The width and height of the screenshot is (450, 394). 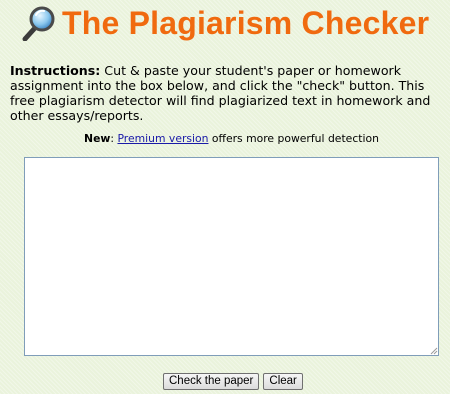 I want to click on clear-button: Clear, so click(x=283, y=381).